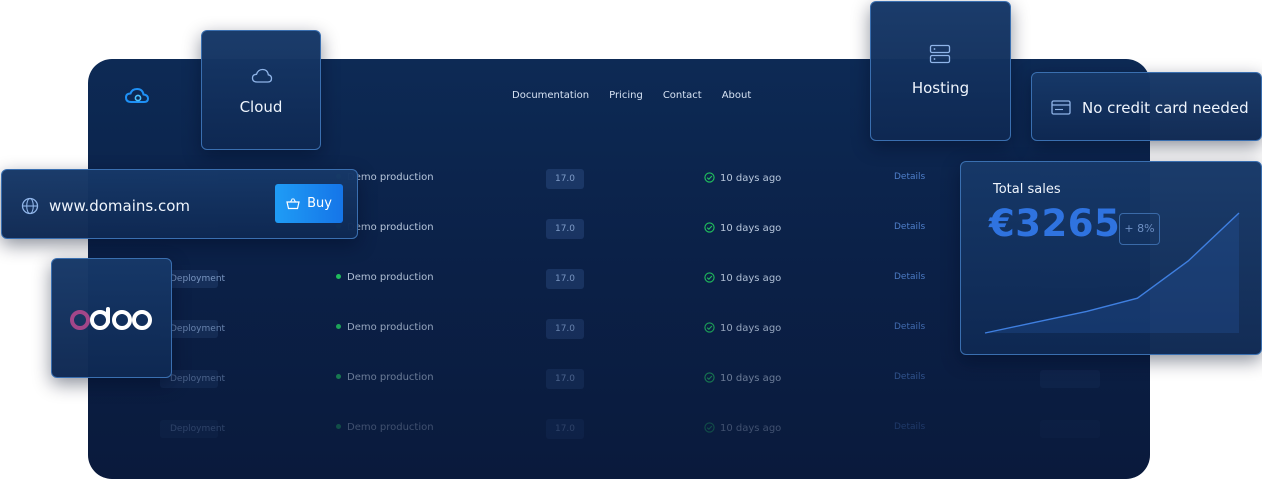  What do you see at coordinates (940, 71) in the screenshot?
I see `hosting-card: Hosting` at bounding box center [940, 71].